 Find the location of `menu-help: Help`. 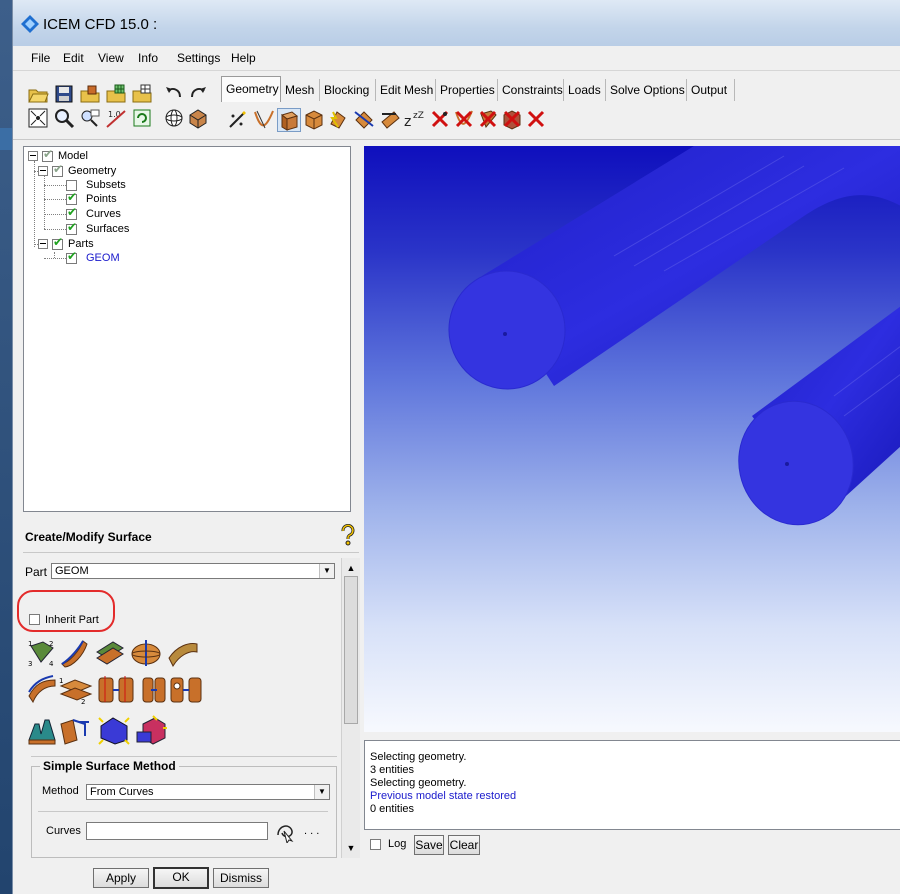

menu-help: Help is located at coordinates (243, 58).